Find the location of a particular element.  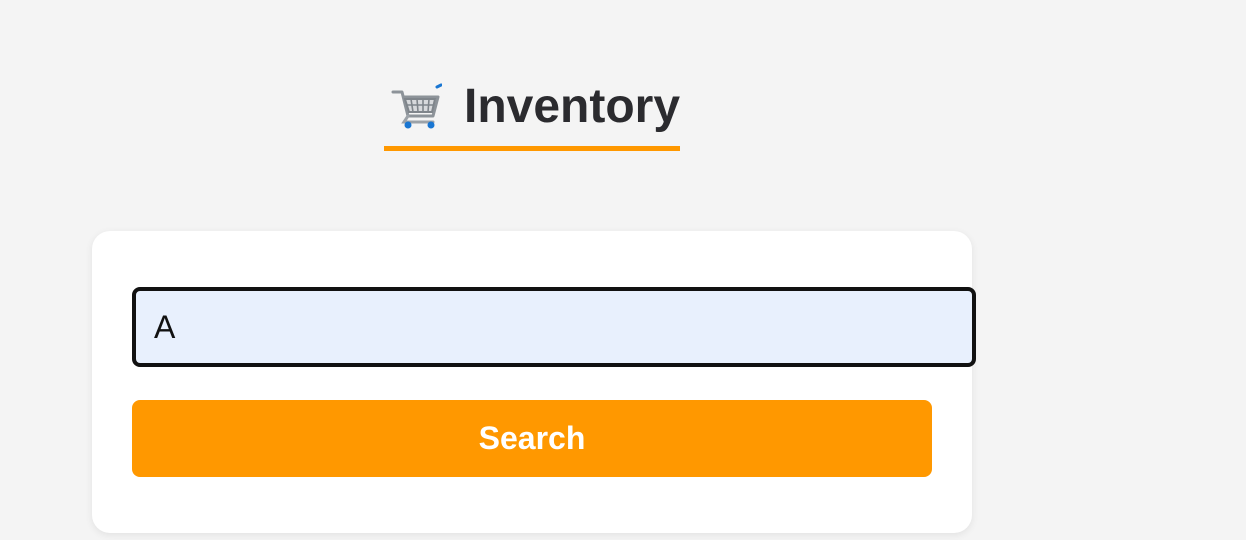

search-button: Search is located at coordinates (532, 438).